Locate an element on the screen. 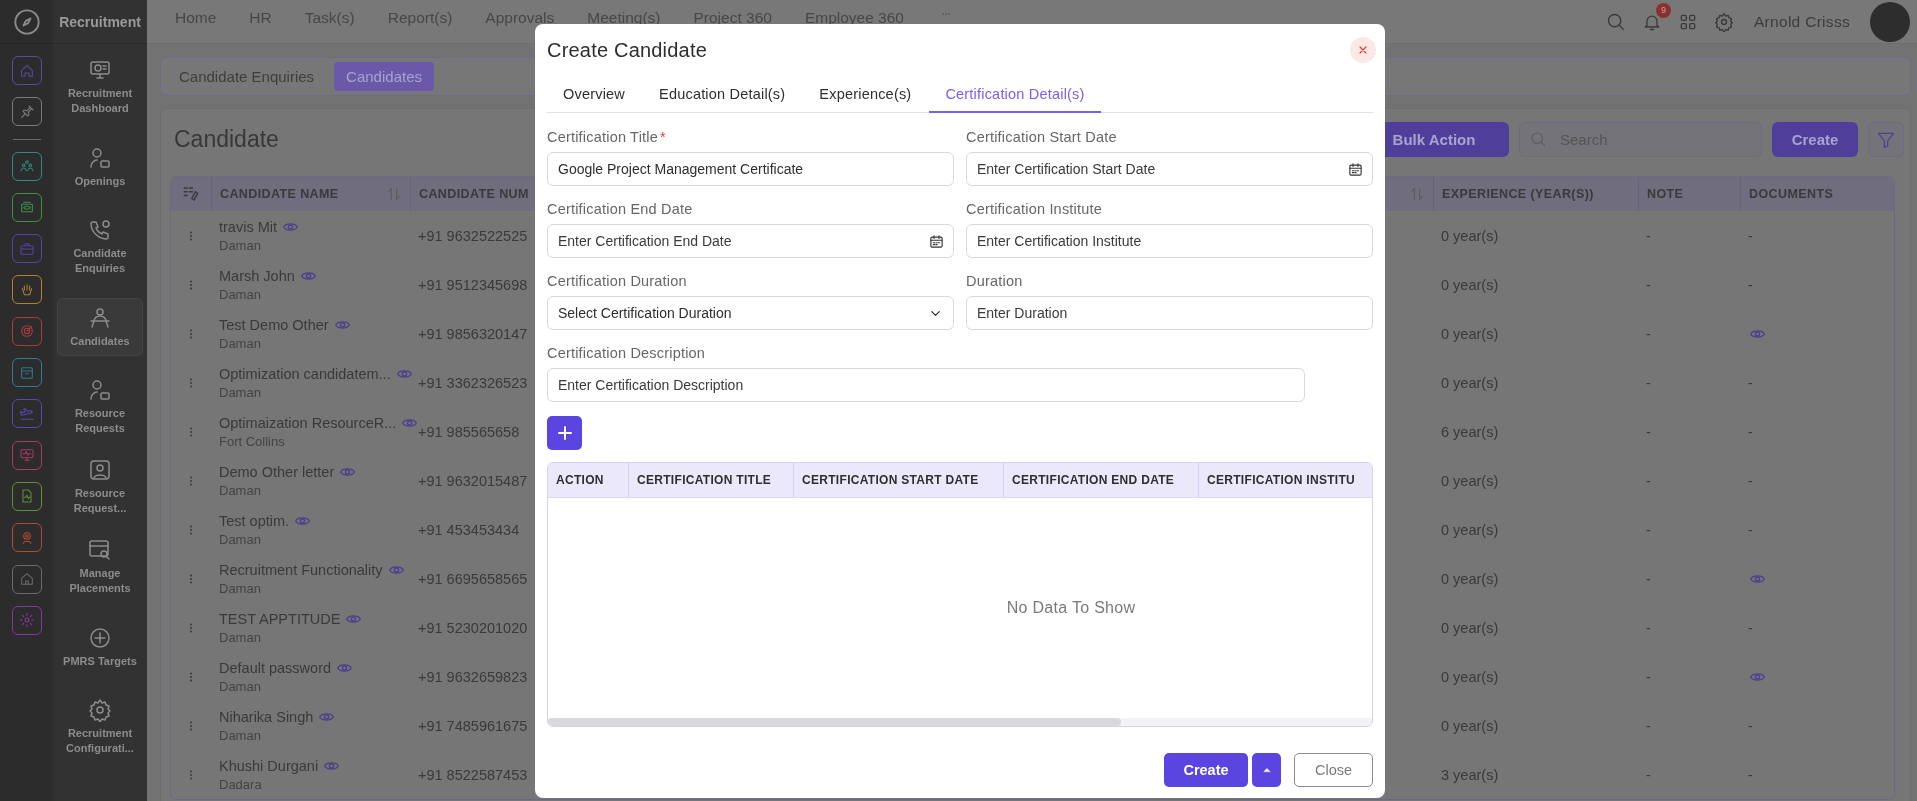  nav-item: Openings is located at coordinates (100, 167).